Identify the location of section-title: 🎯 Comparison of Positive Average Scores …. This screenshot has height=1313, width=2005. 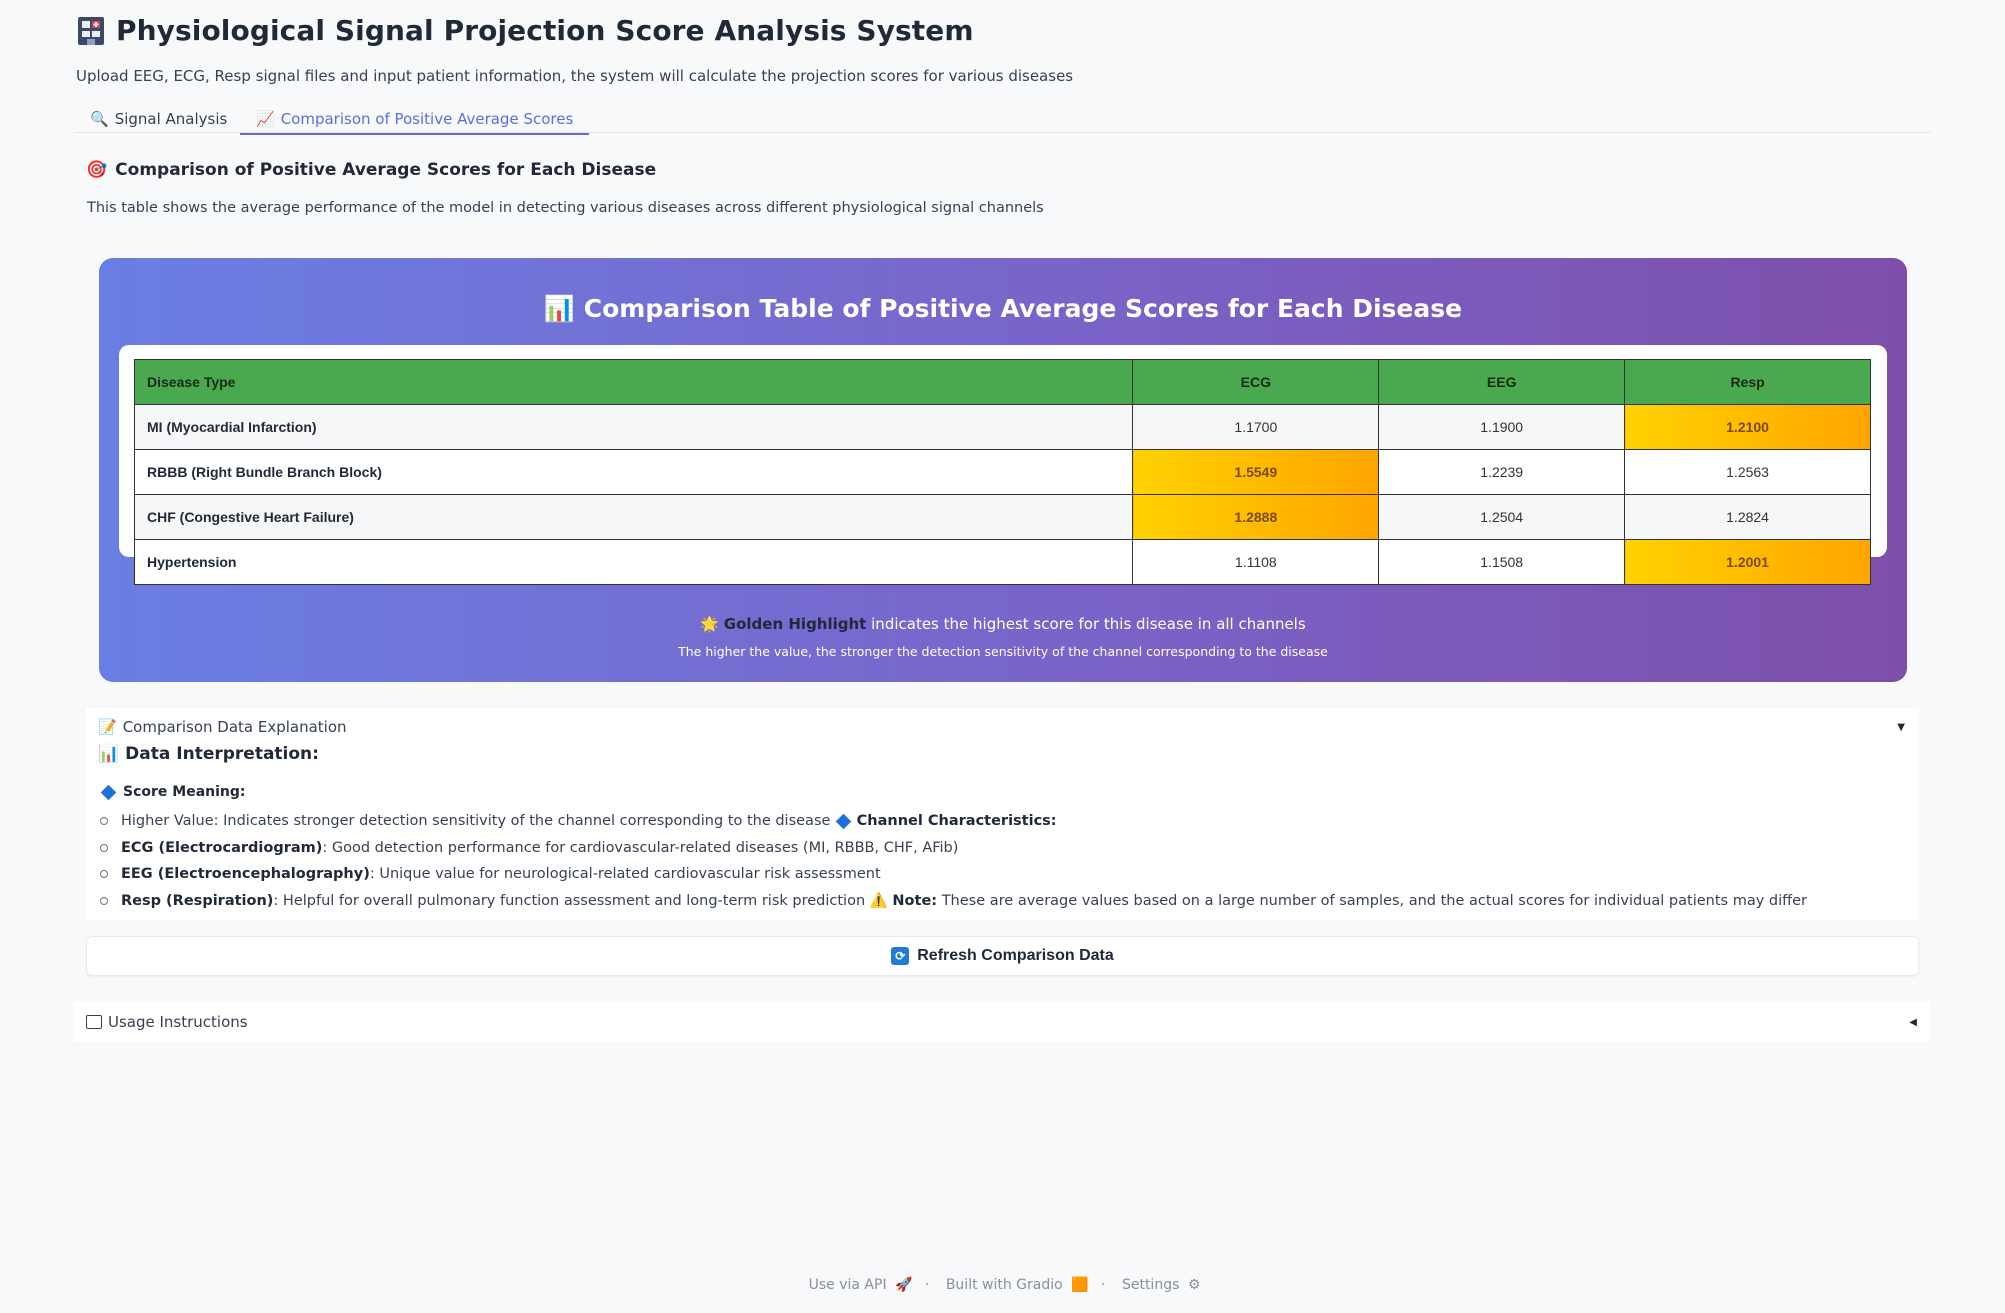
(371, 170).